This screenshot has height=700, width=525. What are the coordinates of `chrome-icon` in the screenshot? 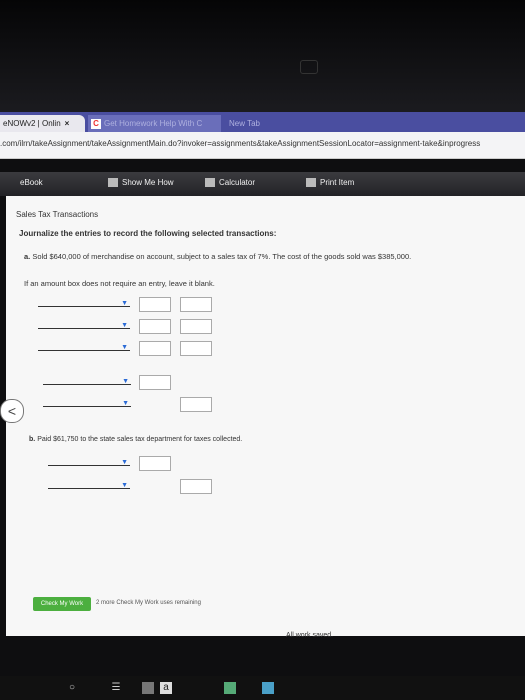 It's located at (268, 688).